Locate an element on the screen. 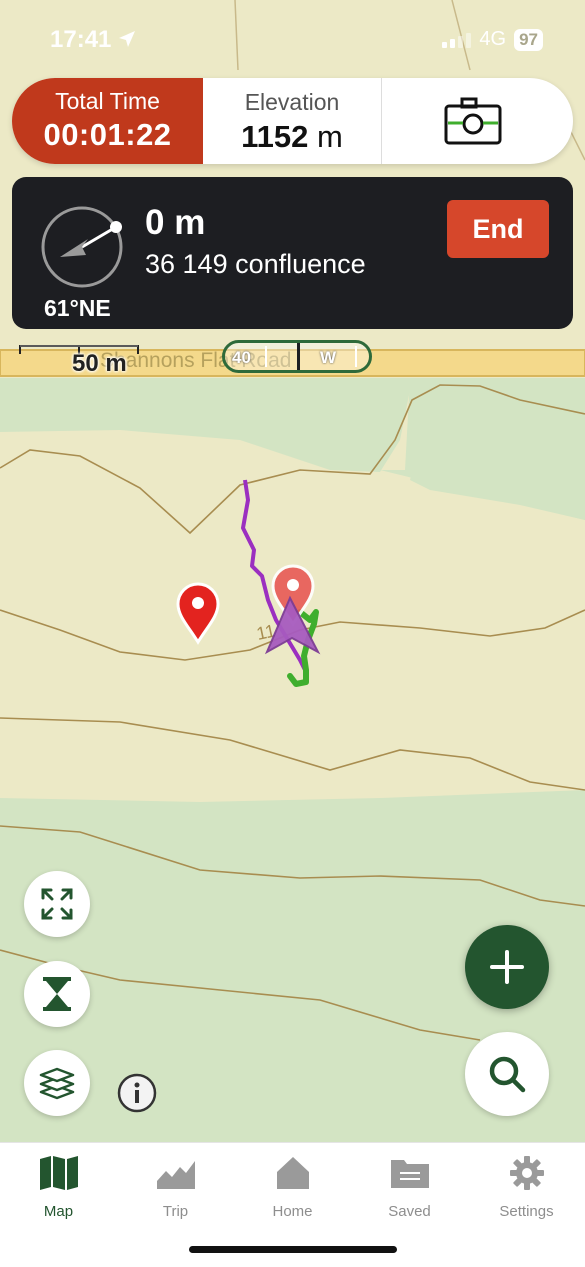 The image size is (585, 1267). status-time: 17:41 is located at coordinates (93, 40).